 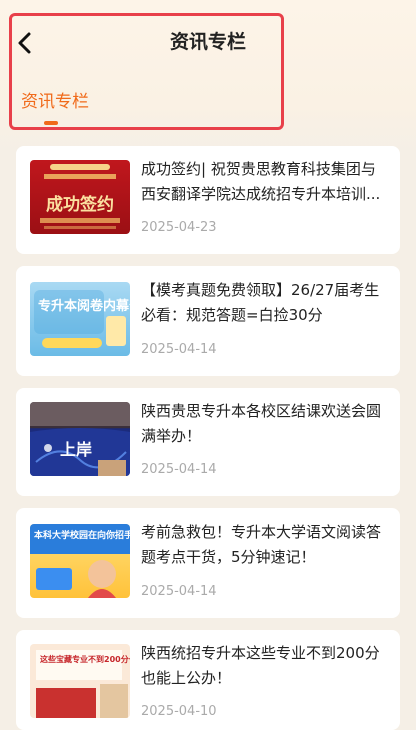 I want to click on article-thumbnail: 成功签约, so click(x=80, y=197).